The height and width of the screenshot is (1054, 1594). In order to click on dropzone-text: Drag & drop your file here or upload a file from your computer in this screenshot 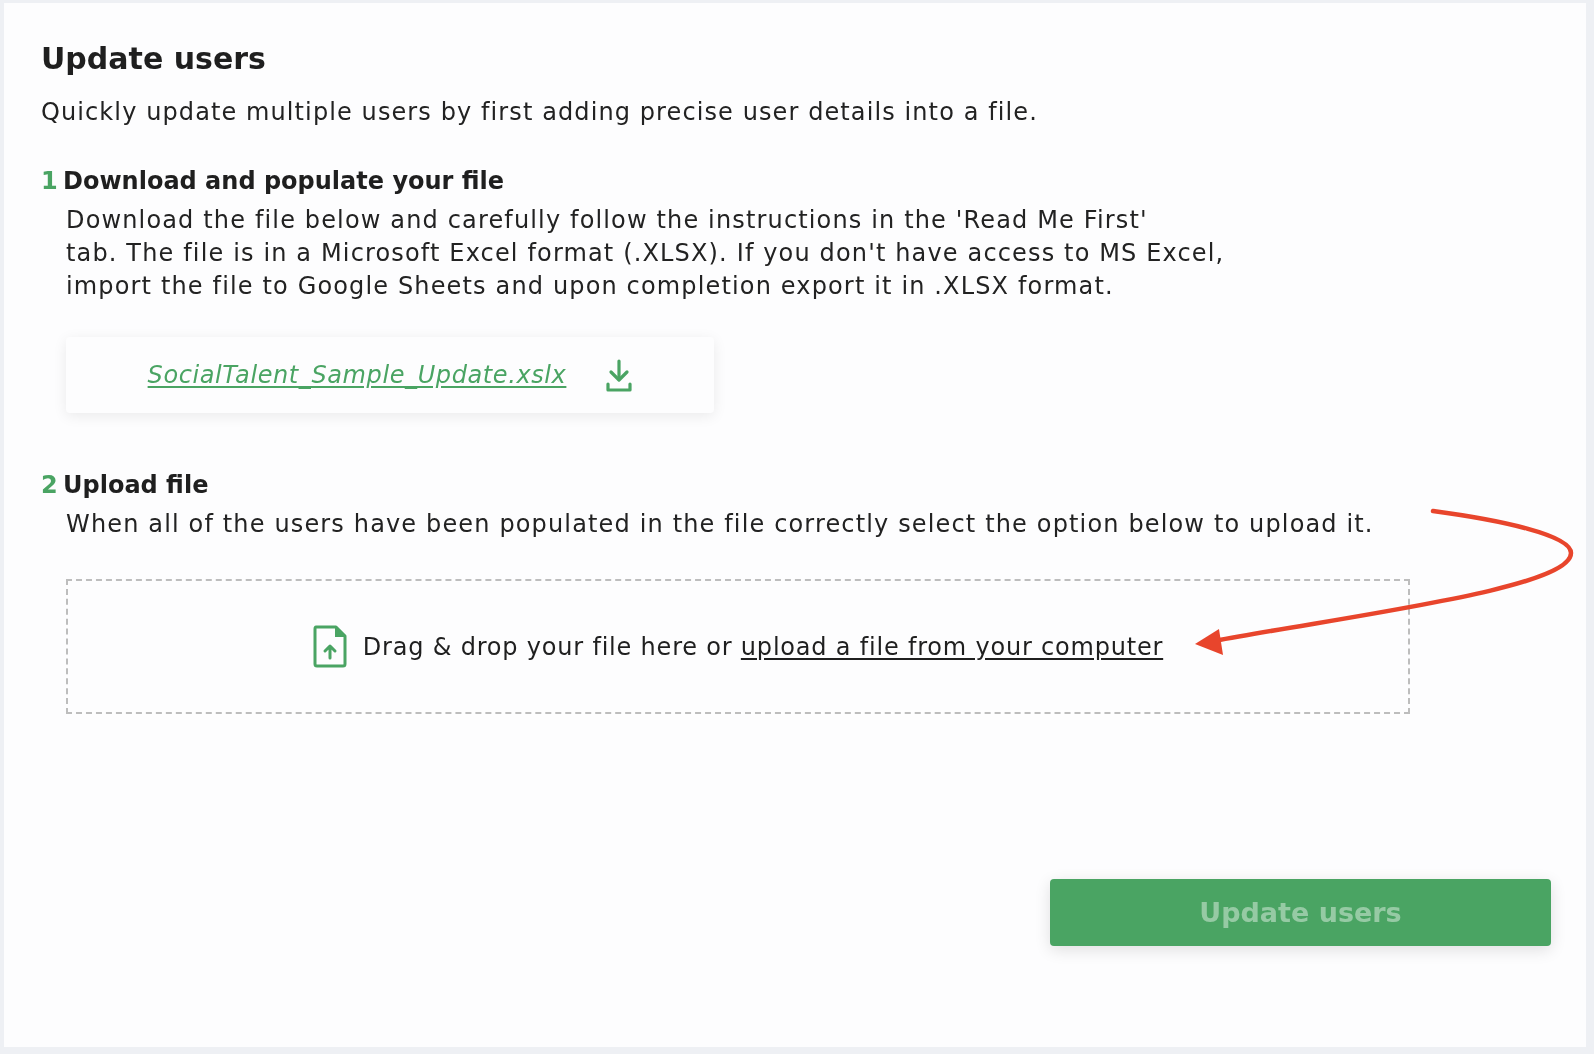, I will do `click(763, 646)`.